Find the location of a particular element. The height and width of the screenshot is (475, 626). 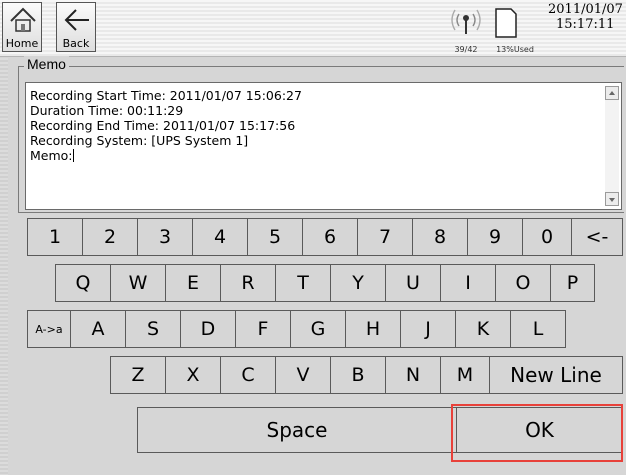

key-w: W is located at coordinates (138, 283).